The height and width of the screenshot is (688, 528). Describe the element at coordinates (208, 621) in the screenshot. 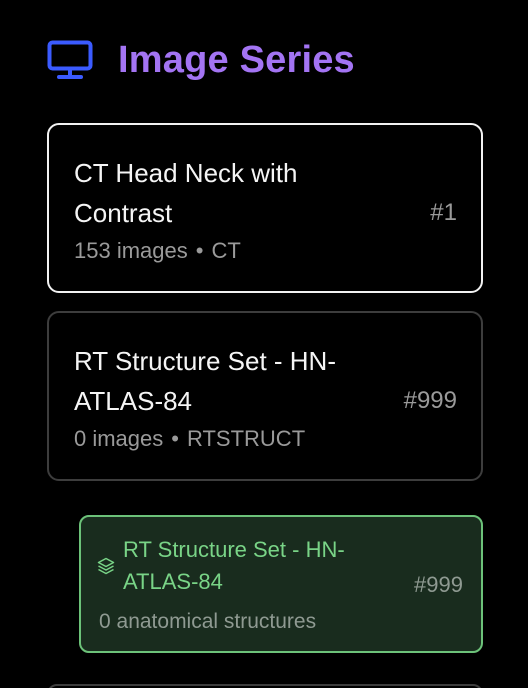

I see `structure-count: 0 anatomical structures` at that location.